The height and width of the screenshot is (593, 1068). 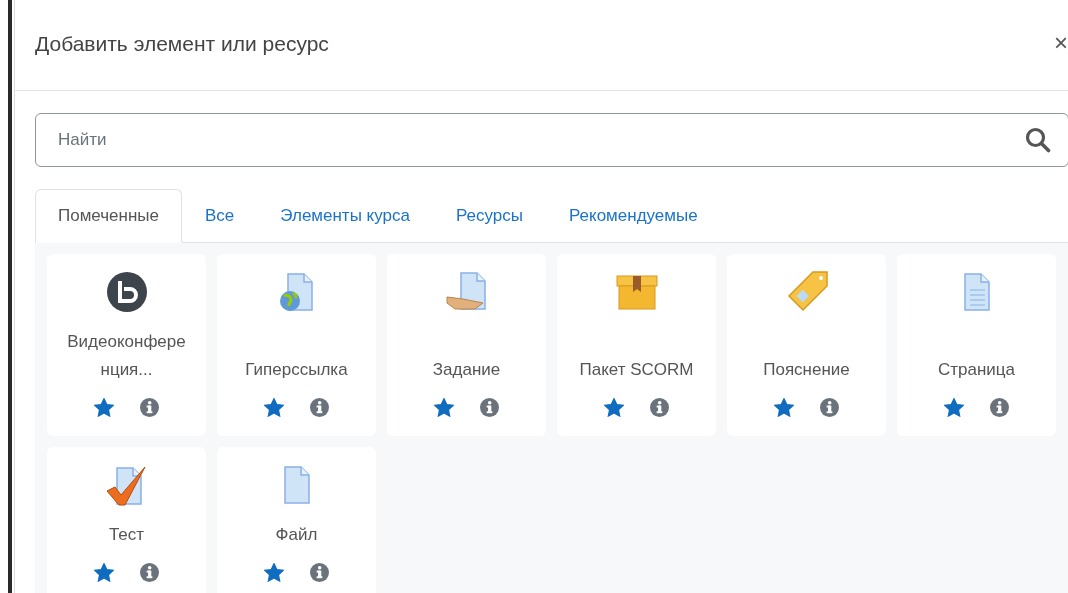 I want to click on module-label: Страница, so click(x=976, y=370).